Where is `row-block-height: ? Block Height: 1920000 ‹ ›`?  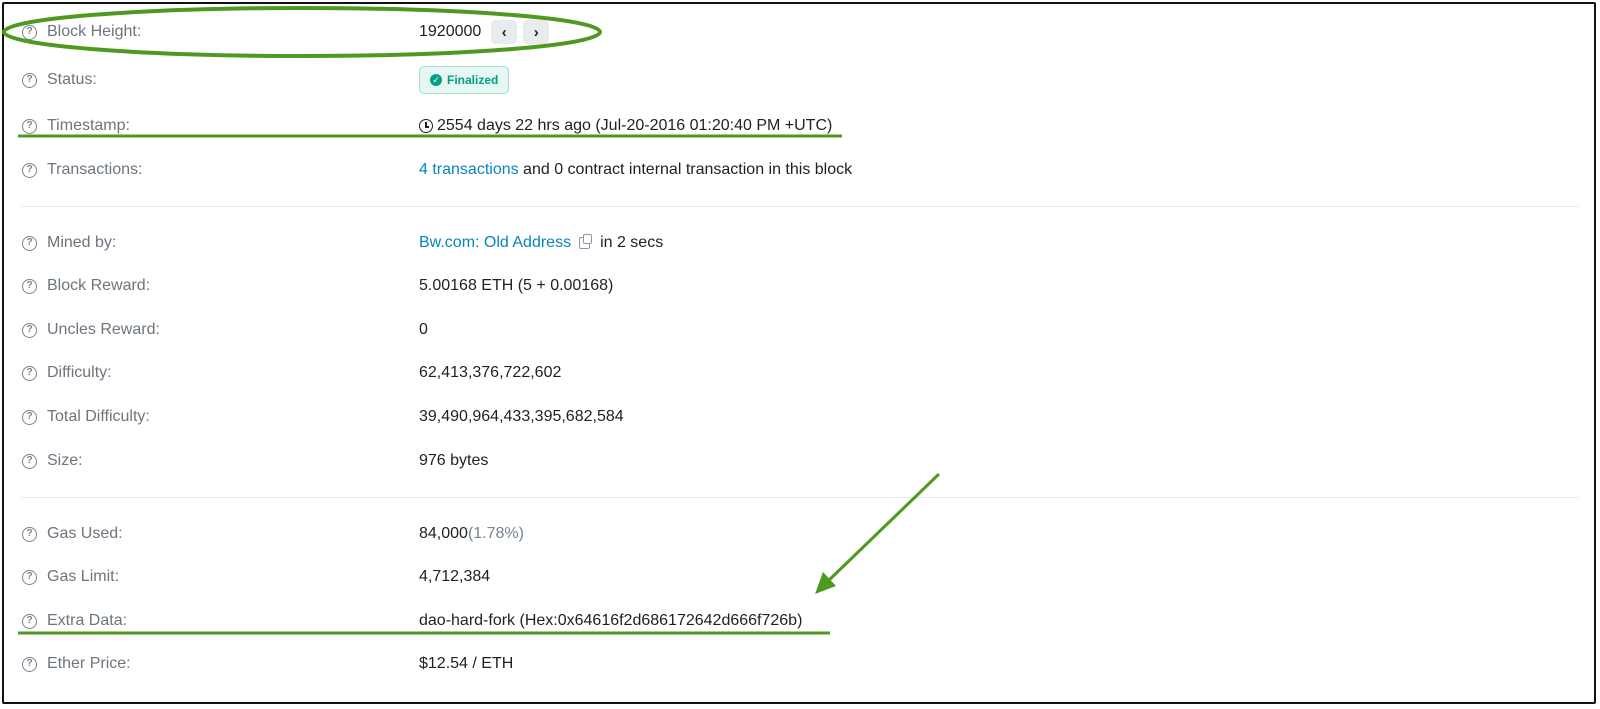
row-block-height: ? Block Height: 1920000 ‹ › is located at coordinates (800, 32).